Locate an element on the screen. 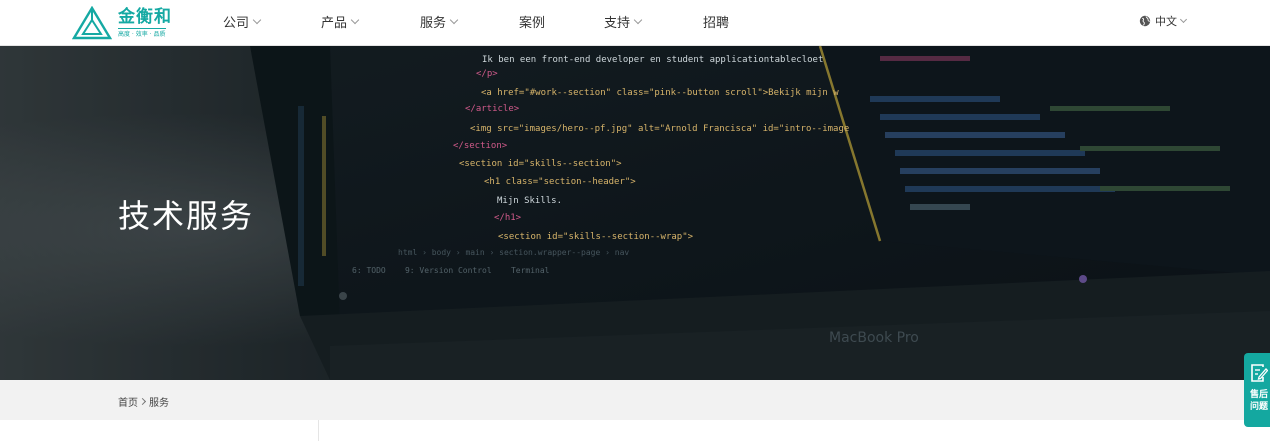 The height and width of the screenshot is (441, 1270). breadcrumb: 首页 服务 is located at coordinates (143, 401).